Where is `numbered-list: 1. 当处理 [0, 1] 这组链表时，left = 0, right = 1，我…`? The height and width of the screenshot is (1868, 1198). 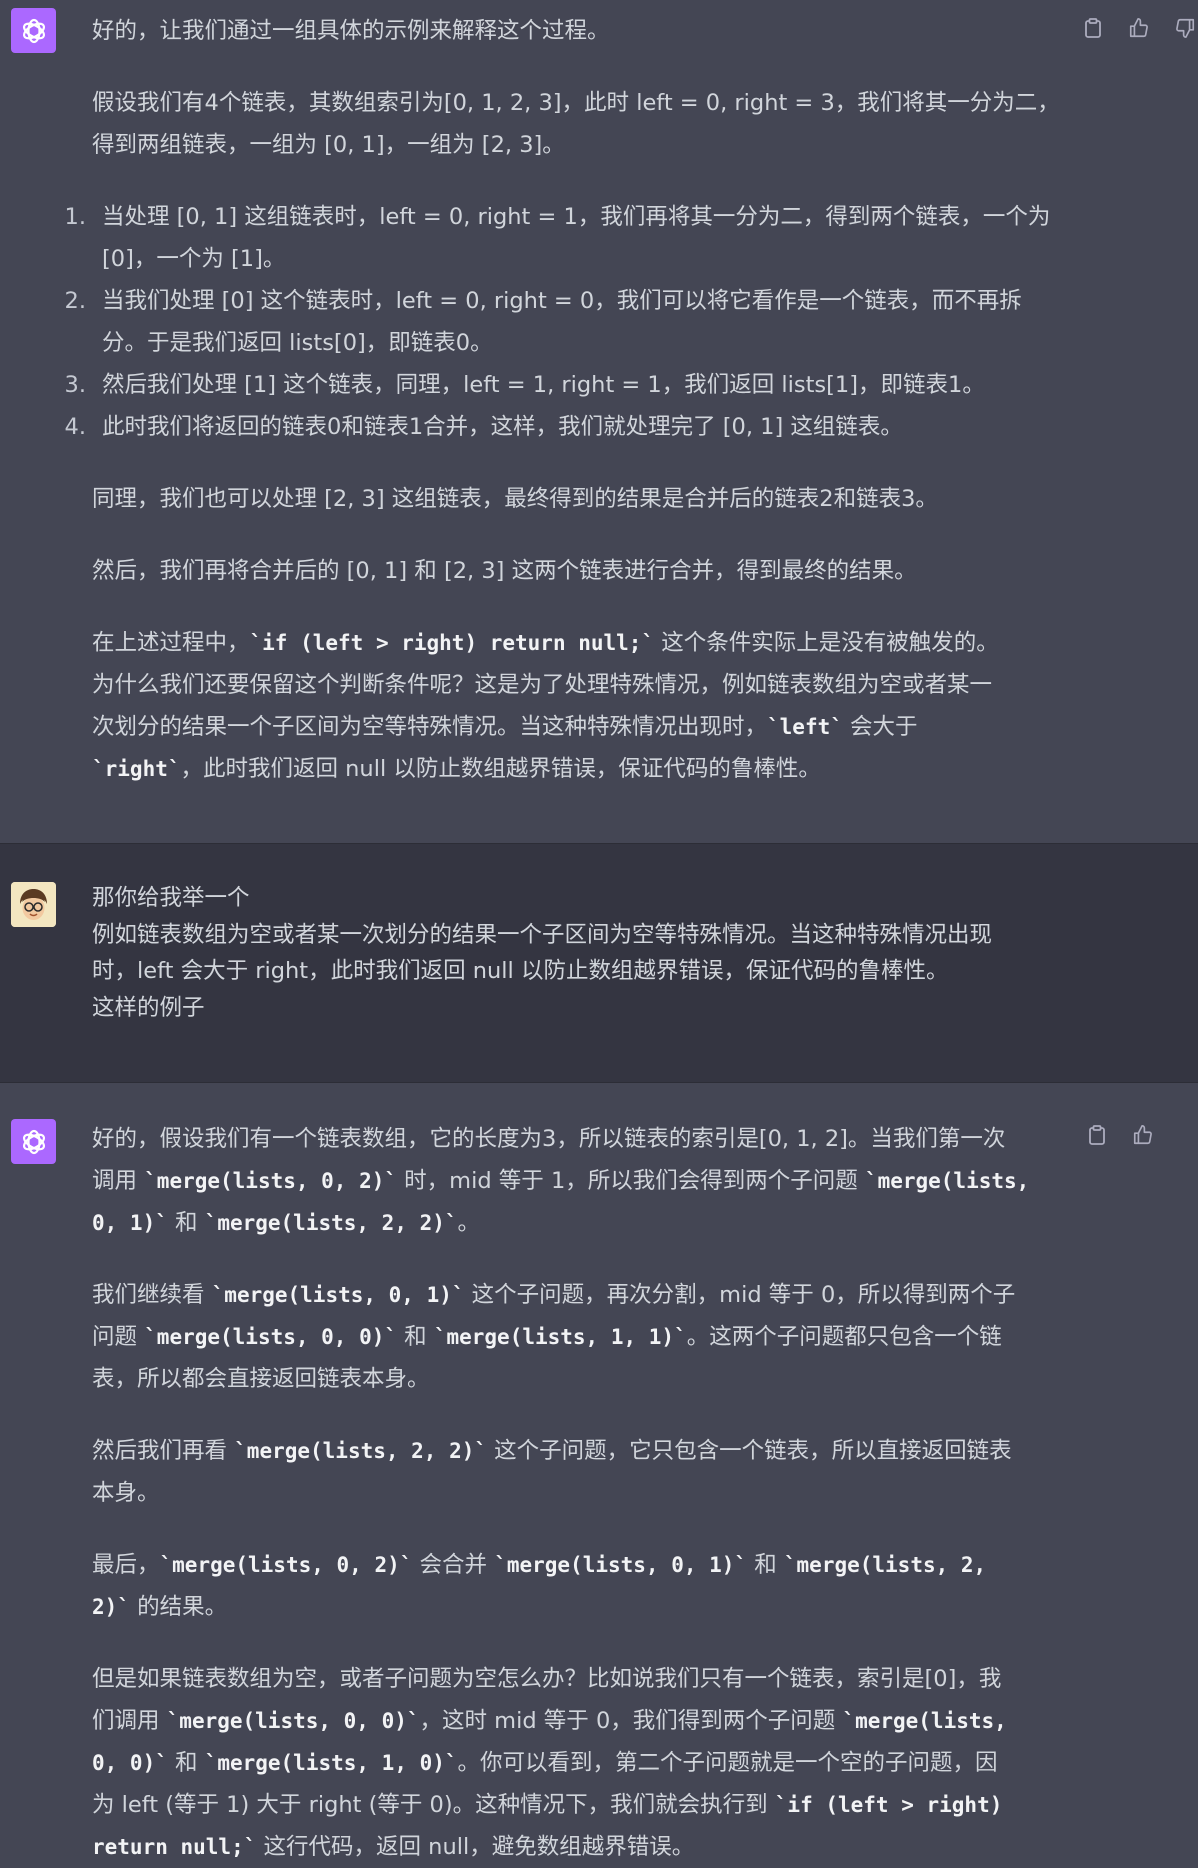
numbered-list: 1. 当处理 [0, 1] 这组链表时，left = 0, right = 1，我… is located at coordinates (573, 322).